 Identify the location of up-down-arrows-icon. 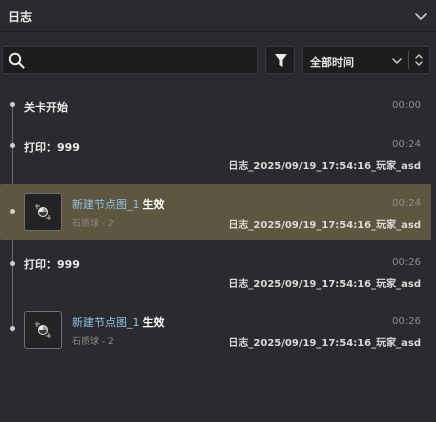
(419, 60).